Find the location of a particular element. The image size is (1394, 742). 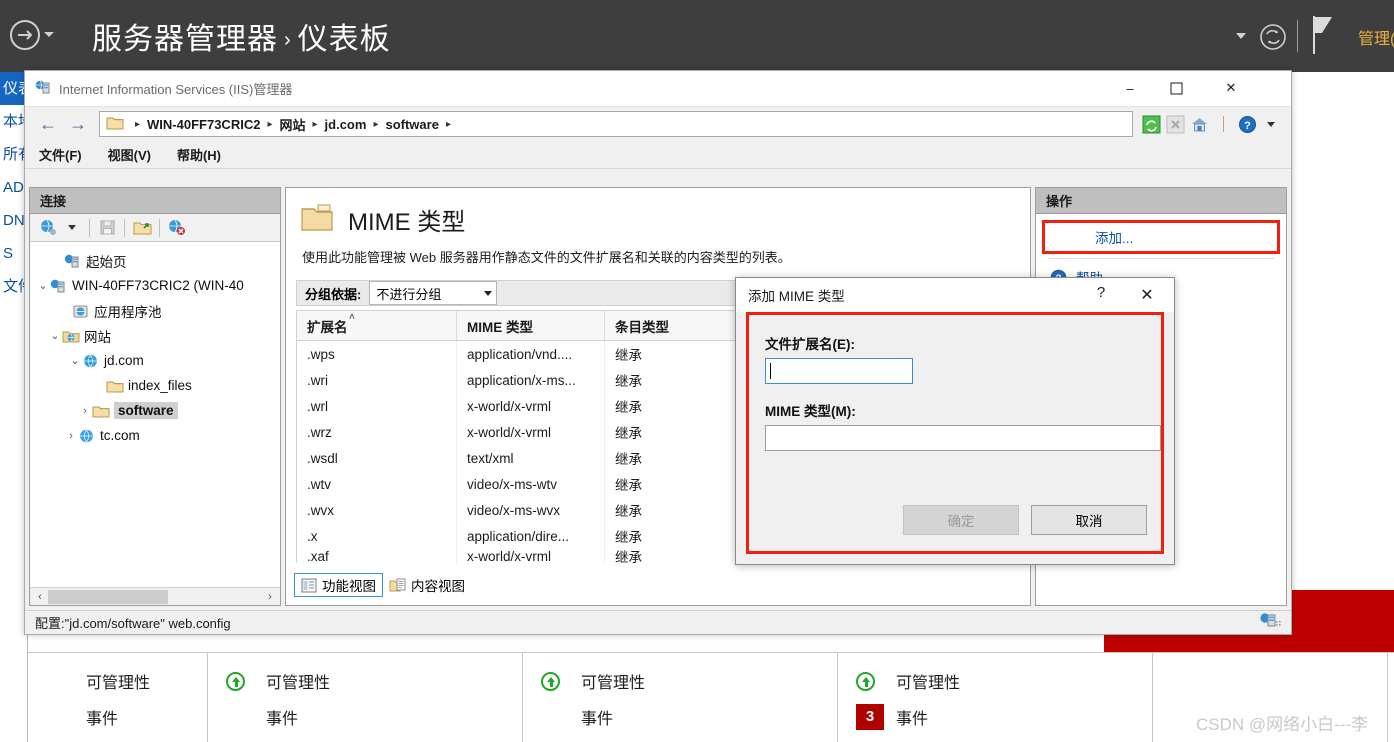

scroll-thumb is located at coordinates (108, 596).